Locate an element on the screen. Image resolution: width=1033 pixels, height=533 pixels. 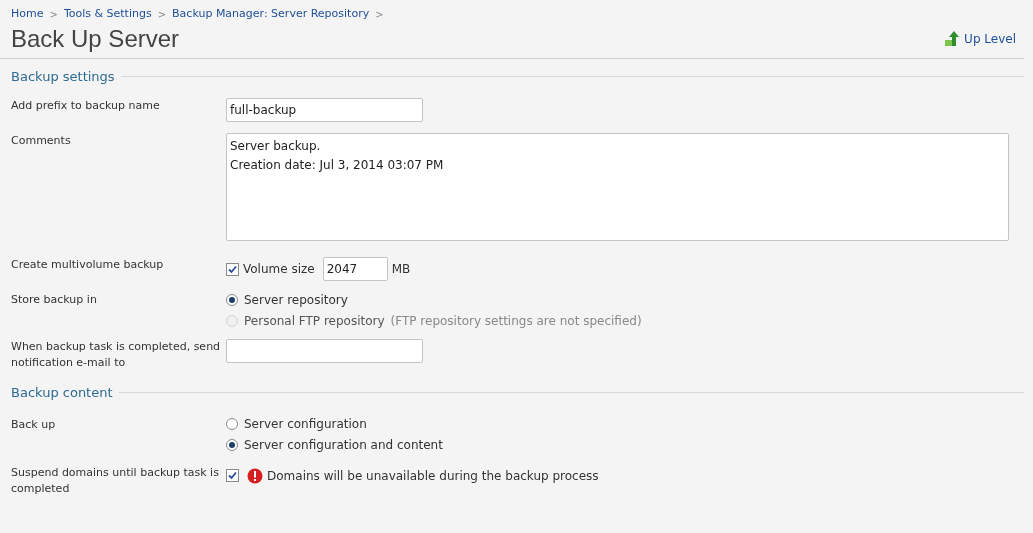
up-level-link: Up Level is located at coordinates (980, 38).